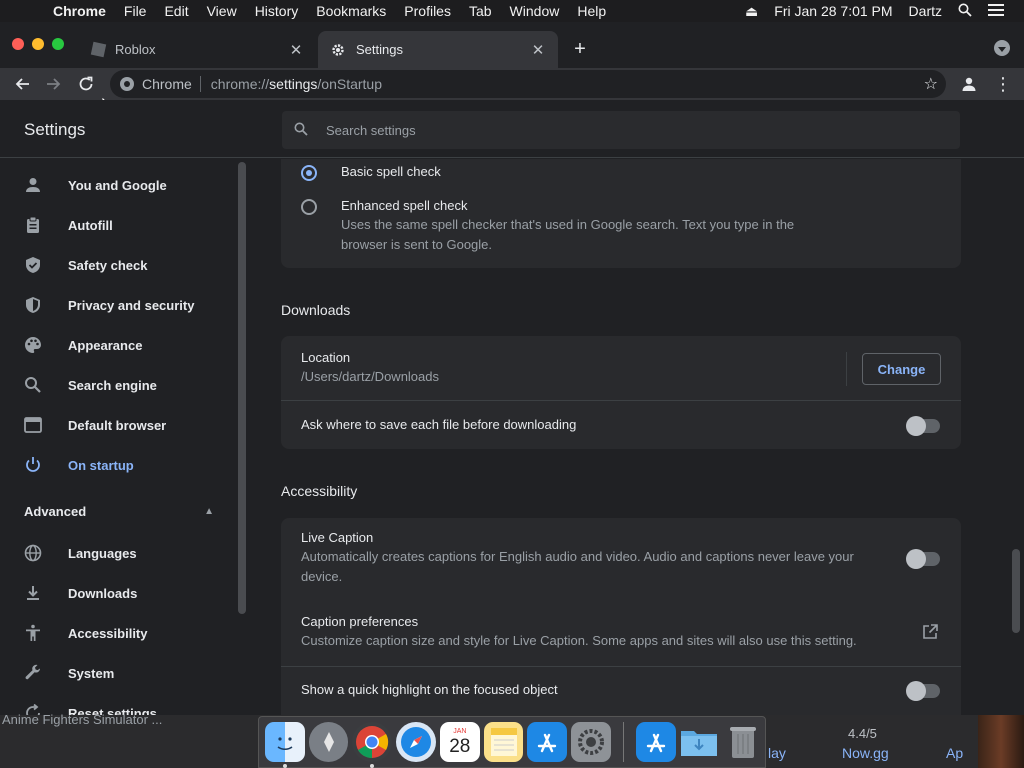 Image resolution: width=1024 pixels, height=768 pixels. I want to click on change-location-button: Change, so click(901, 369).